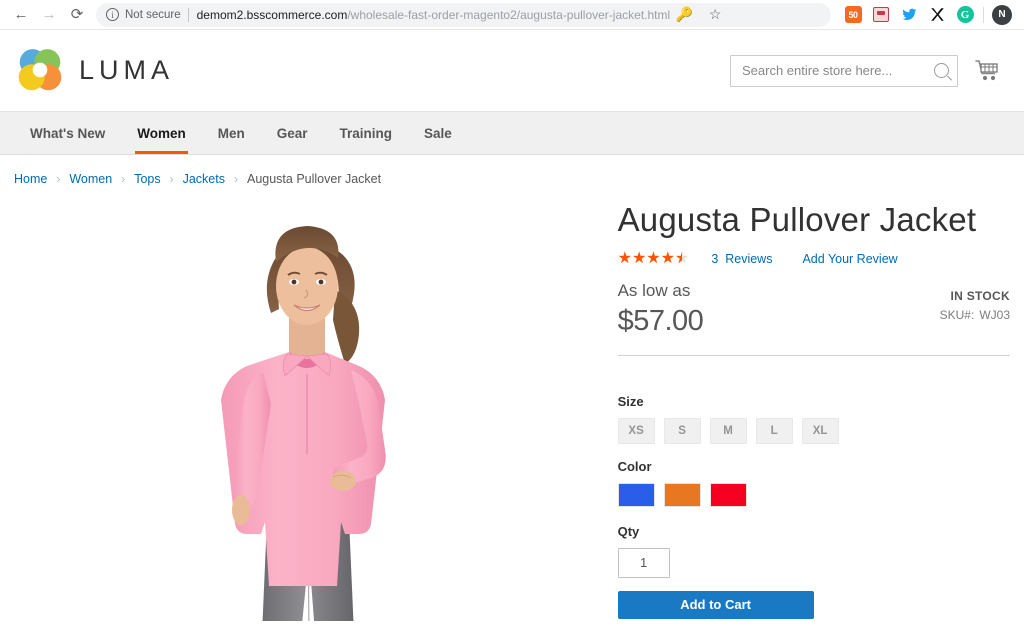  I want to click on twitter-extension-icon, so click(909, 15).